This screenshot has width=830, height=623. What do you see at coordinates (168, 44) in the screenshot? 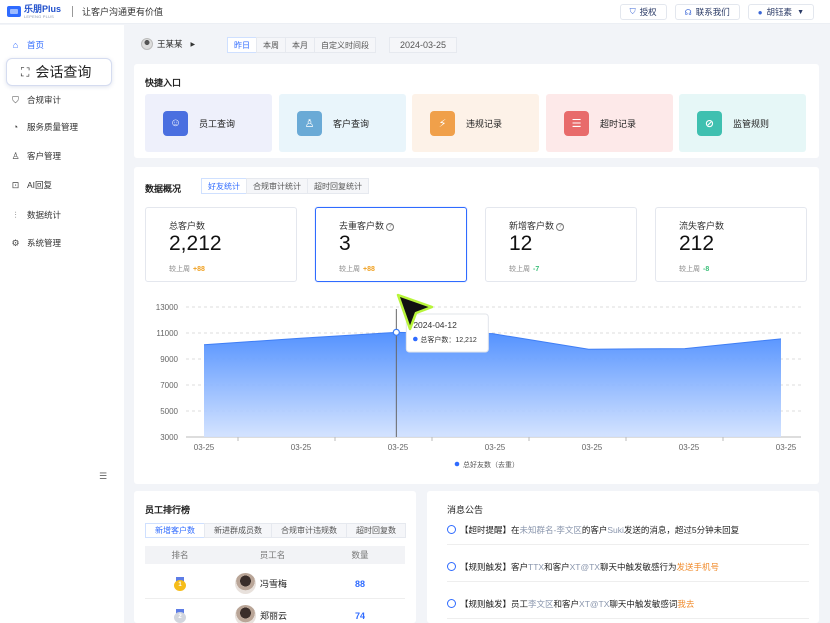
I see `user-selector: 王某某 ▶` at bounding box center [168, 44].